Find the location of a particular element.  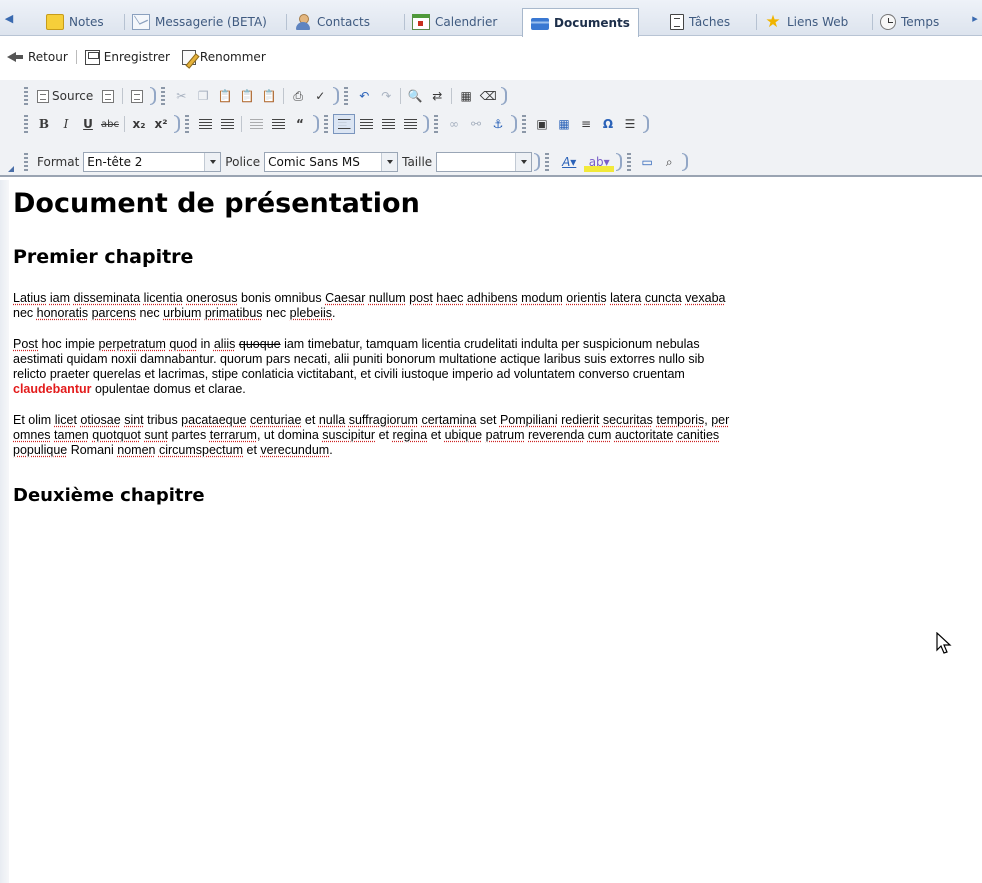

paste-text-button: 📋 is located at coordinates (247, 96).